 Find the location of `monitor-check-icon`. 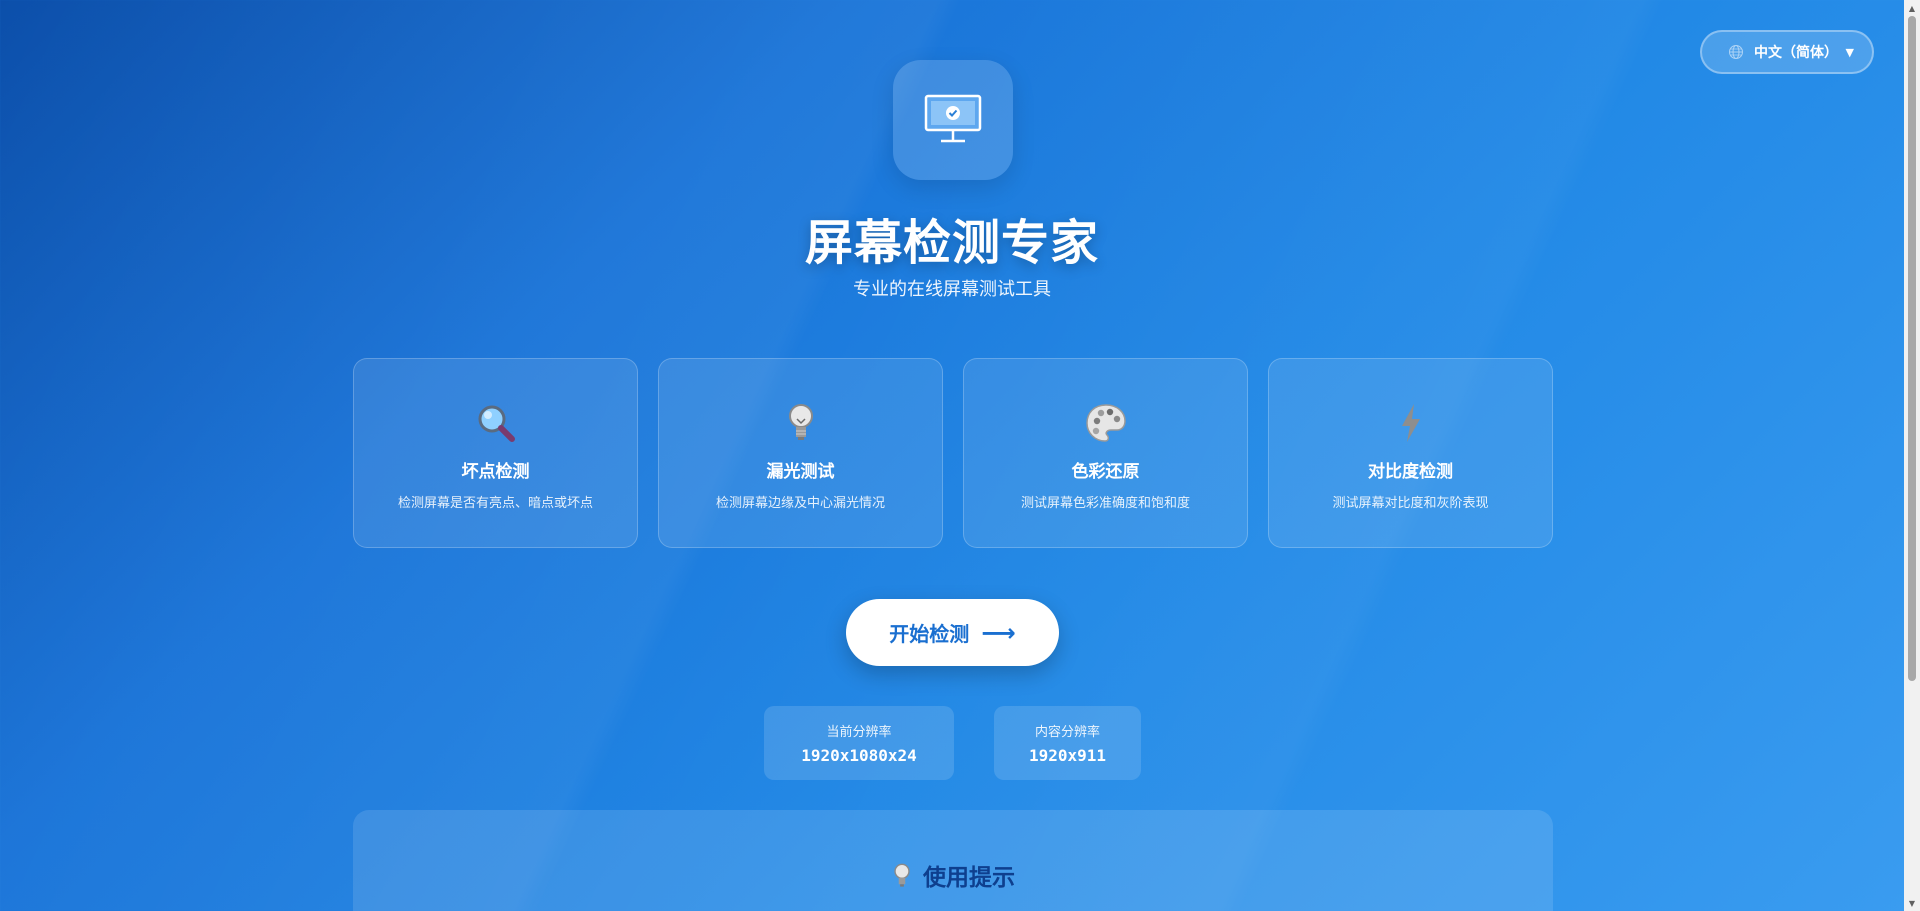

monitor-check-icon is located at coordinates (953, 118).